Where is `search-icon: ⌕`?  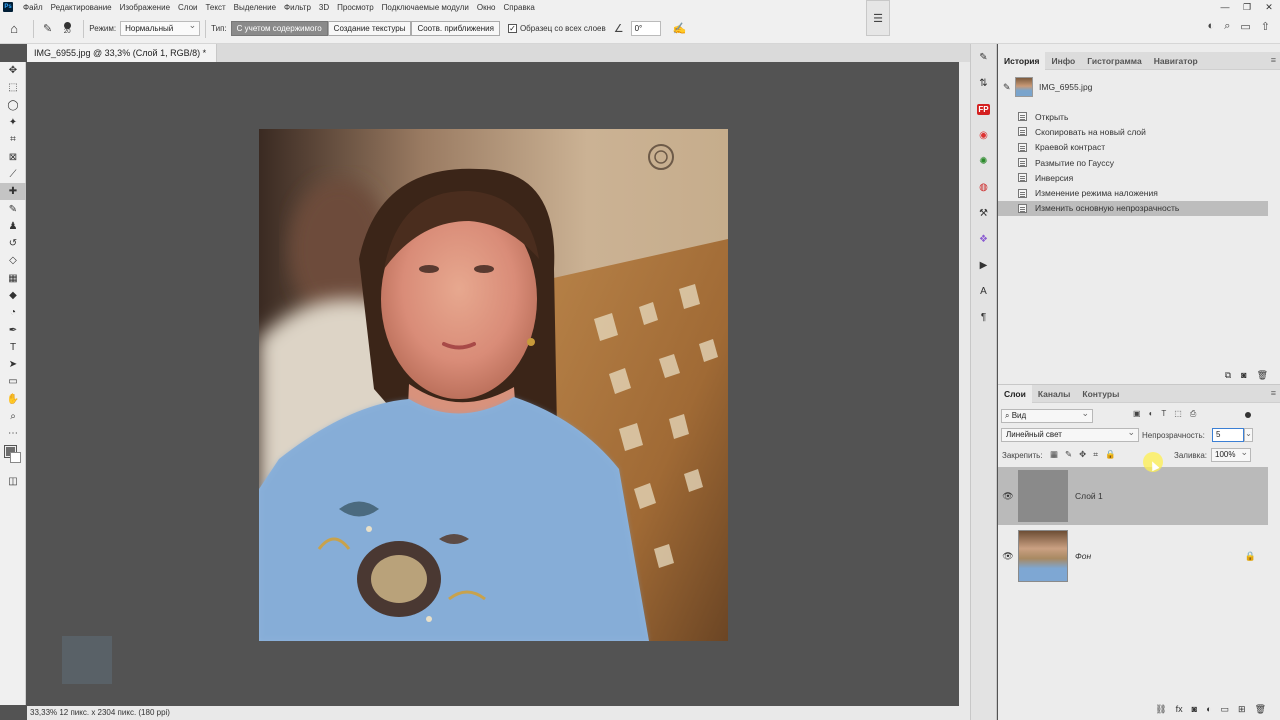
search-icon: ⌕ is located at coordinates (1227, 26).